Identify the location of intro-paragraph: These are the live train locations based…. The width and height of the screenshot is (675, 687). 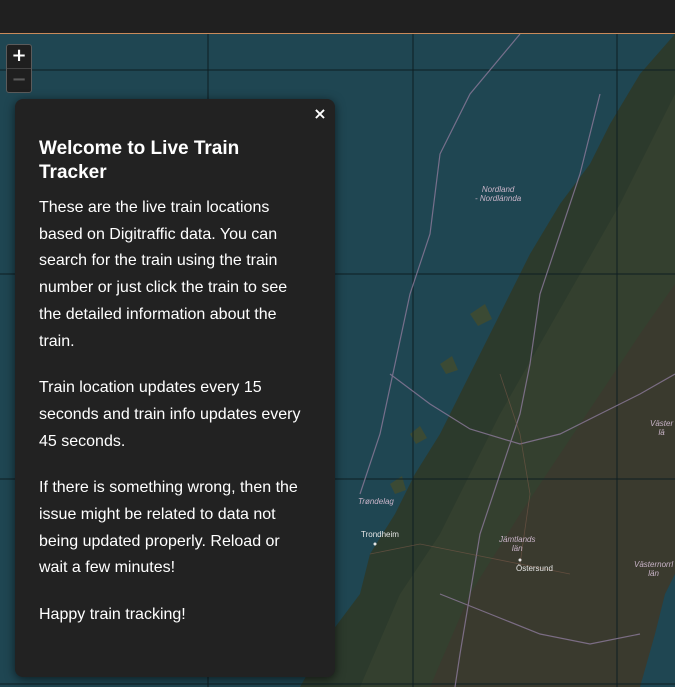
(163, 274).